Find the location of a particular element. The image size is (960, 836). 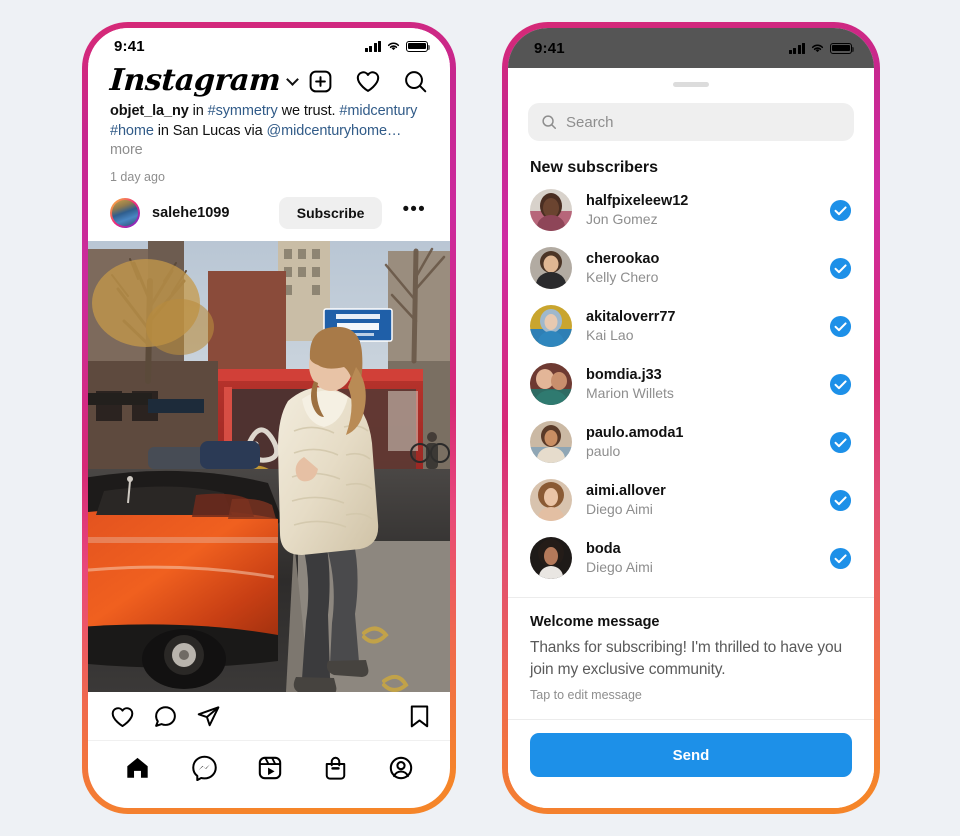

bottom-tab-bar is located at coordinates (269, 766).